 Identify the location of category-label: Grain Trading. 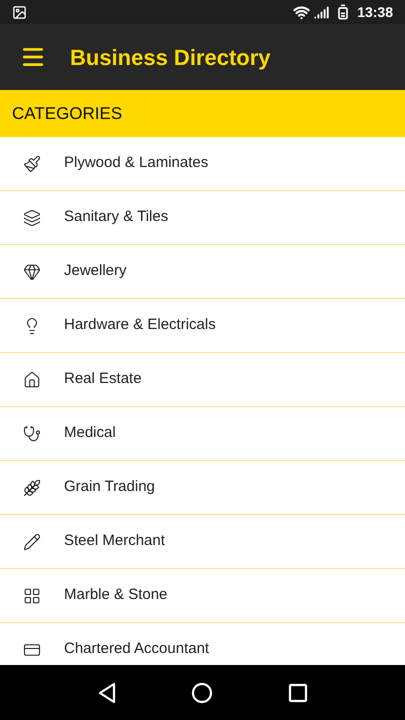
(109, 487).